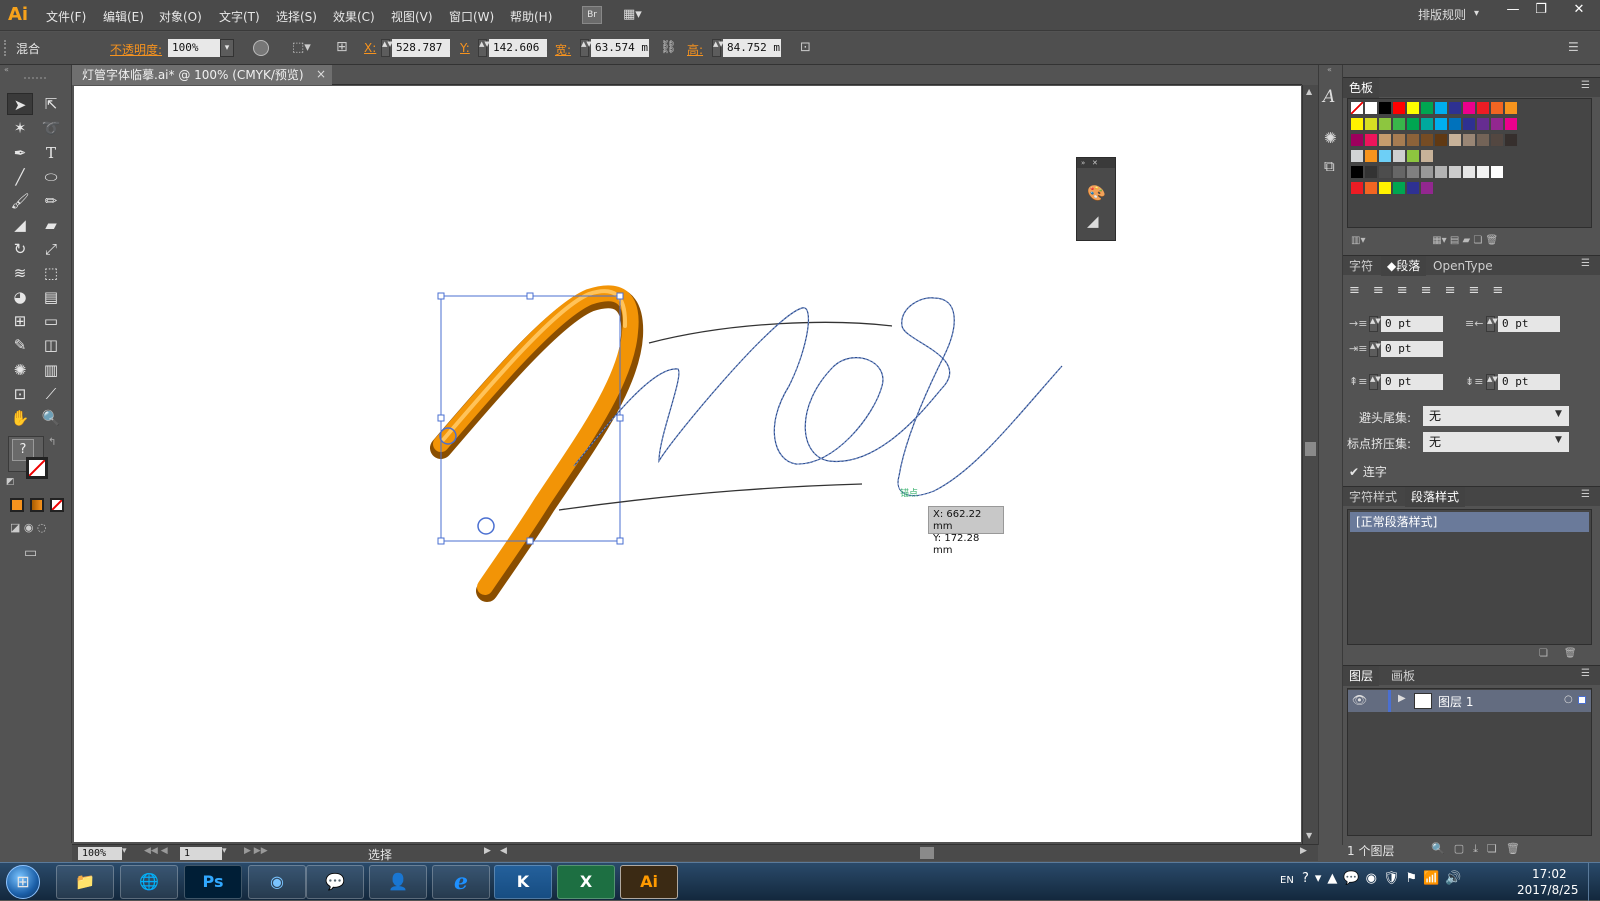 This screenshot has width=1600, height=901. What do you see at coordinates (51, 177) in the screenshot?
I see `ellipse-tool-icon: ⬭` at bounding box center [51, 177].